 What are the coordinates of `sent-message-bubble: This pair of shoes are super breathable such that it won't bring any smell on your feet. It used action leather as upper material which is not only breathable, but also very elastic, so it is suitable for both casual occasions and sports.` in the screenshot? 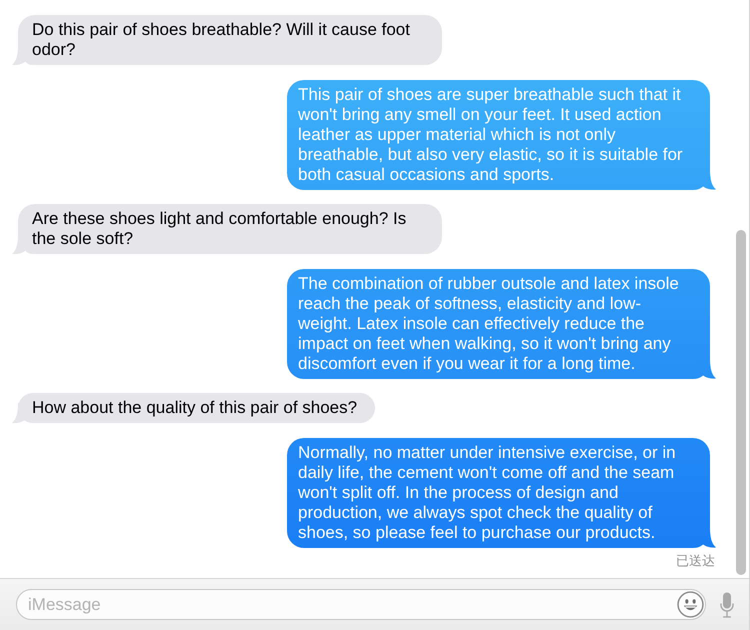 It's located at (501, 135).